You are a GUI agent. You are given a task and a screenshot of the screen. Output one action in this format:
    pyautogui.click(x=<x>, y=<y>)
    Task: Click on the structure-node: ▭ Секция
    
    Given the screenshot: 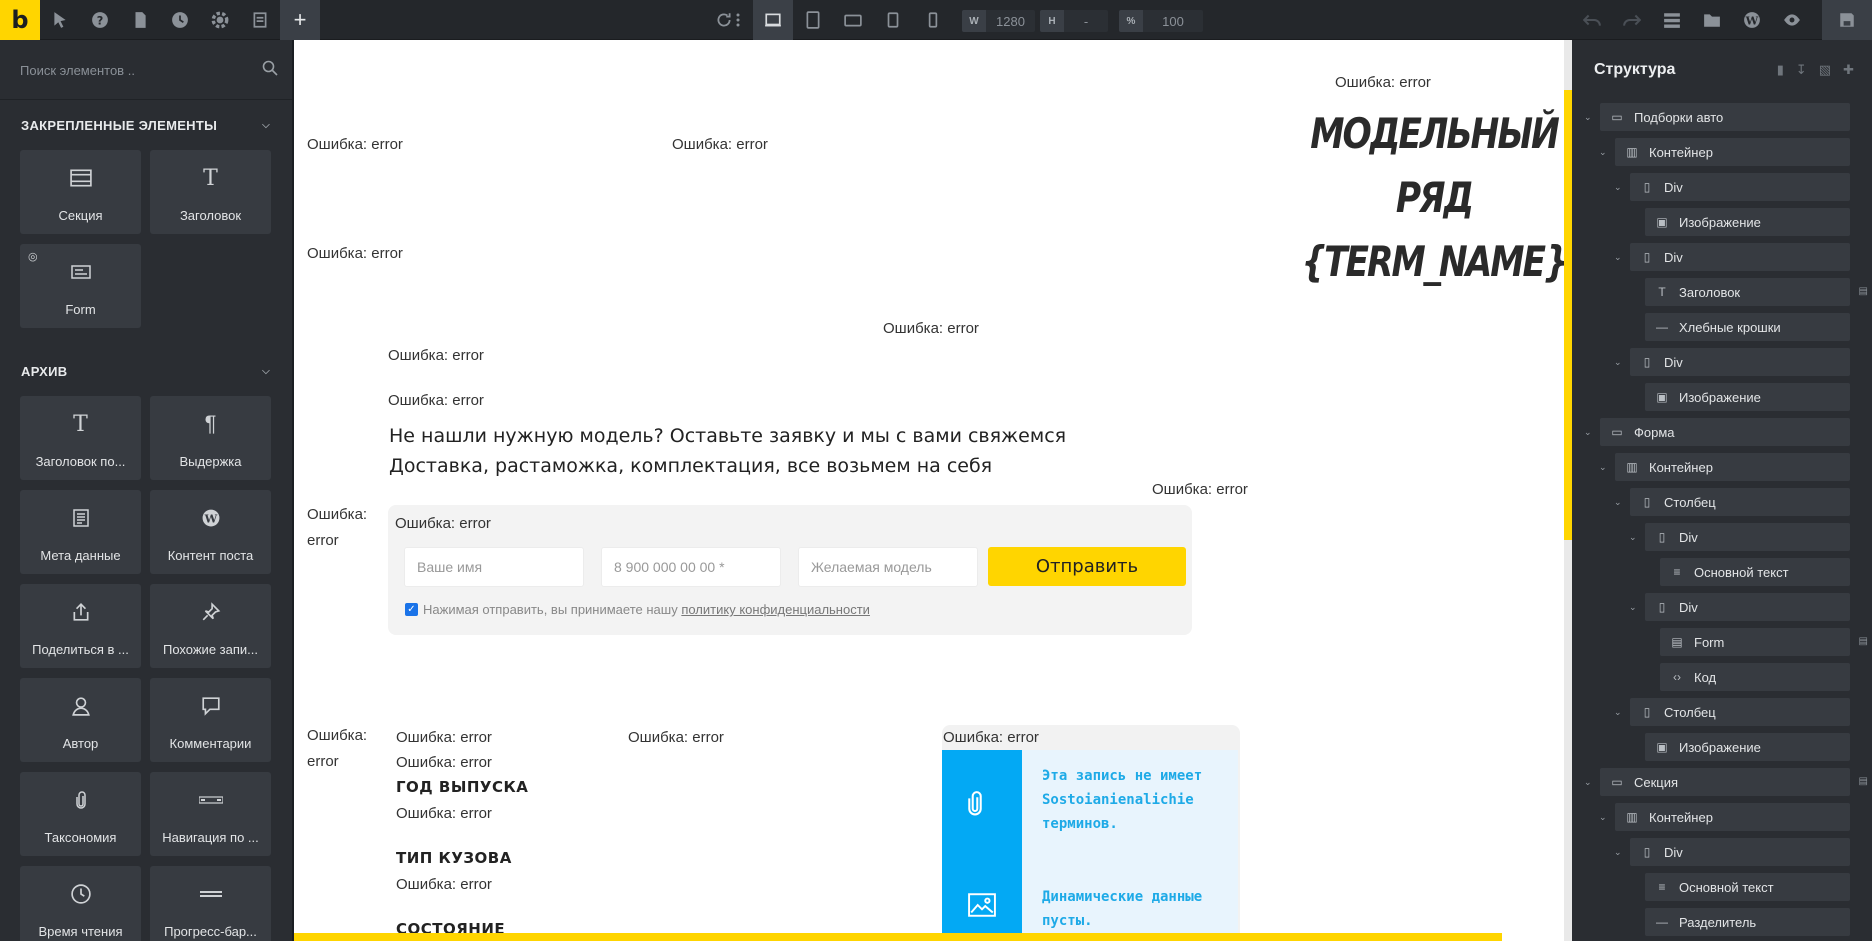 What is the action you would take?
    pyautogui.click(x=1725, y=782)
    